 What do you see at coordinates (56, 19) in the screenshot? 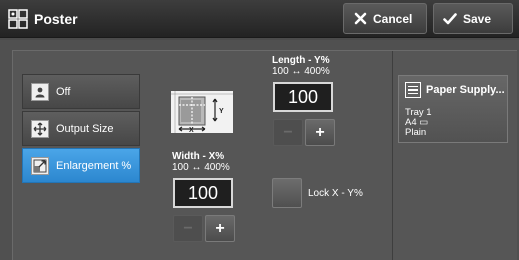
I see `page-title: Poster` at bounding box center [56, 19].